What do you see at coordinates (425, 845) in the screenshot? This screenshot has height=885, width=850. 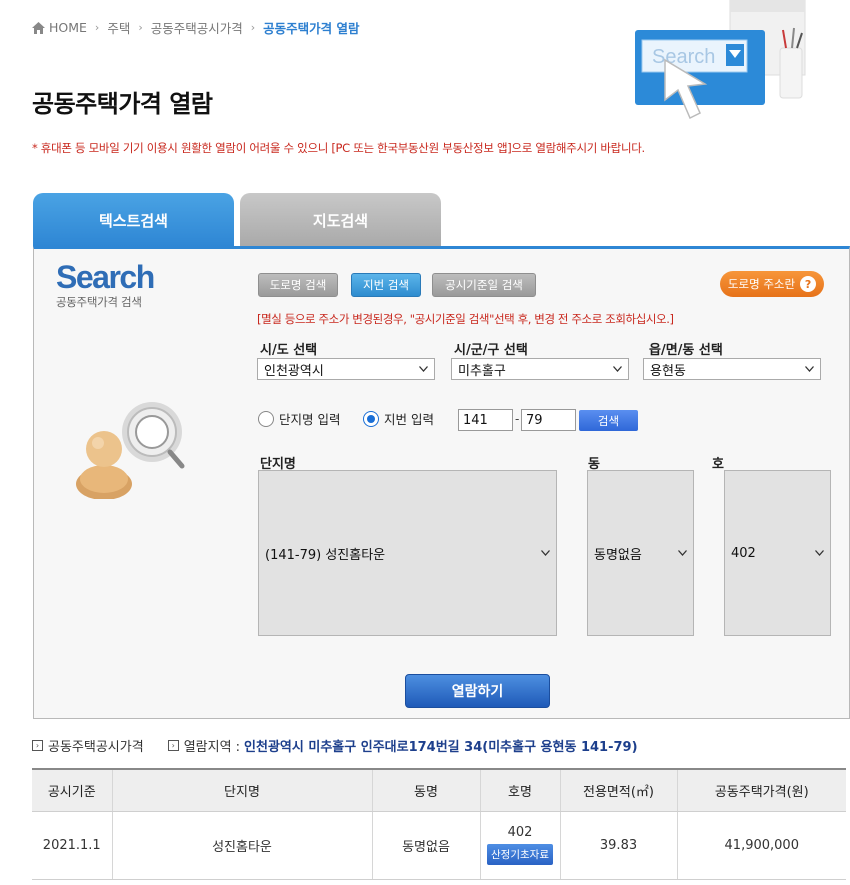 I see `cell-dong: 동명없음` at bounding box center [425, 845].